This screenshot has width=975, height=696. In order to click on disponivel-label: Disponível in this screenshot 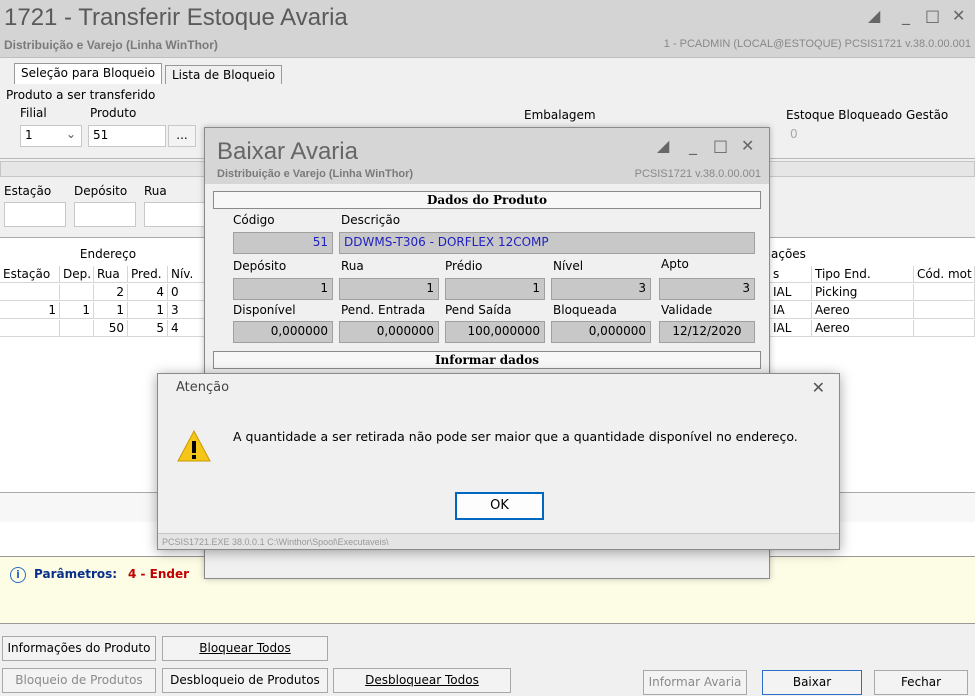, I will do `click(264, 310)`.